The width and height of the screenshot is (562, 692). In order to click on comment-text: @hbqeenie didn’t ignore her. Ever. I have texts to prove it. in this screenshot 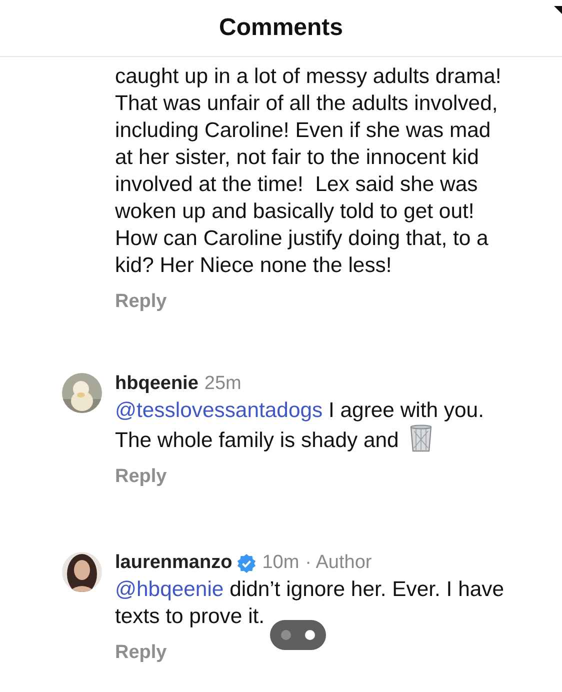, I will do `click(310, 603)`.